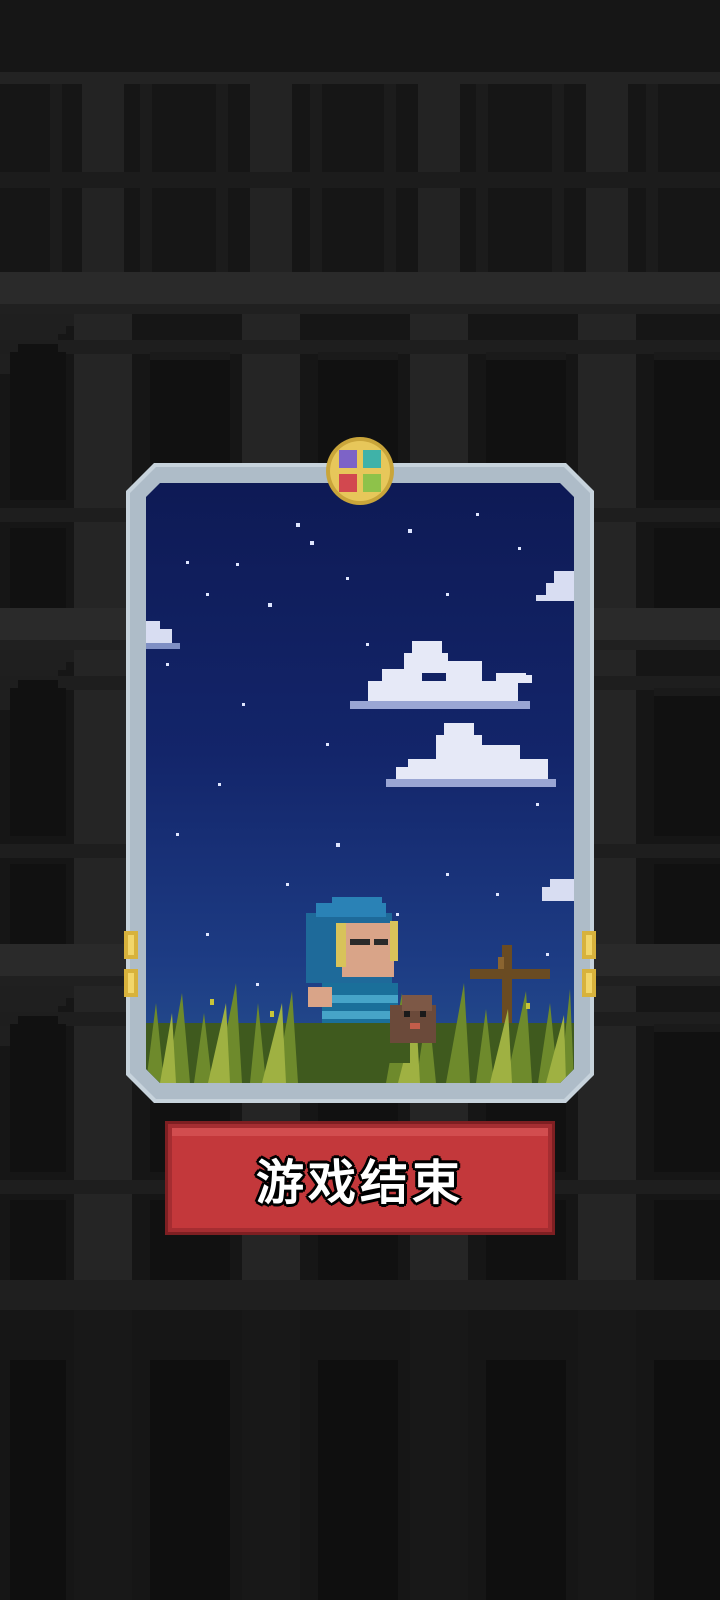 This screenshot has height=1600, width=720. Describe the element at coordinates (510, 985) in the screenshot. I see `grave-cross-icon` at that location.